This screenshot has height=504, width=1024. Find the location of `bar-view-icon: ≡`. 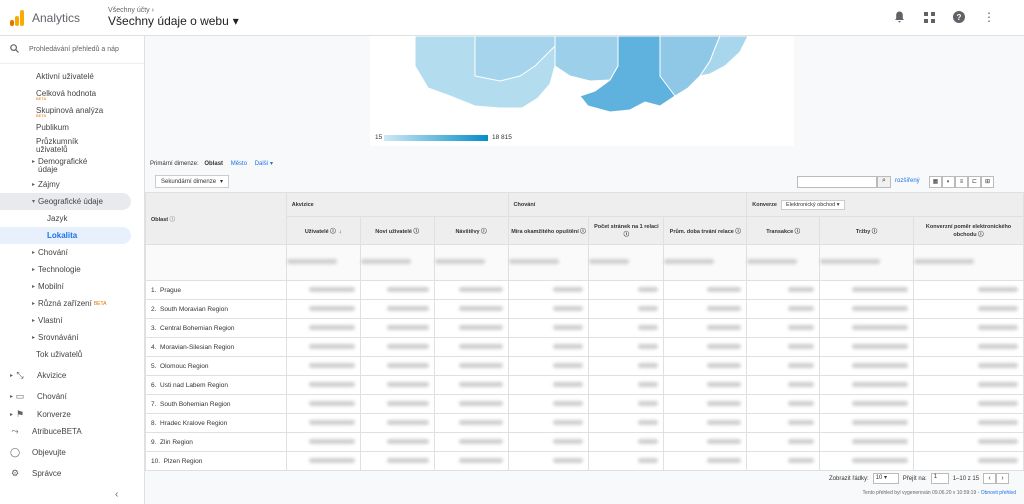

bar-view-icon: ≡ is located at coordinates (961, 182).